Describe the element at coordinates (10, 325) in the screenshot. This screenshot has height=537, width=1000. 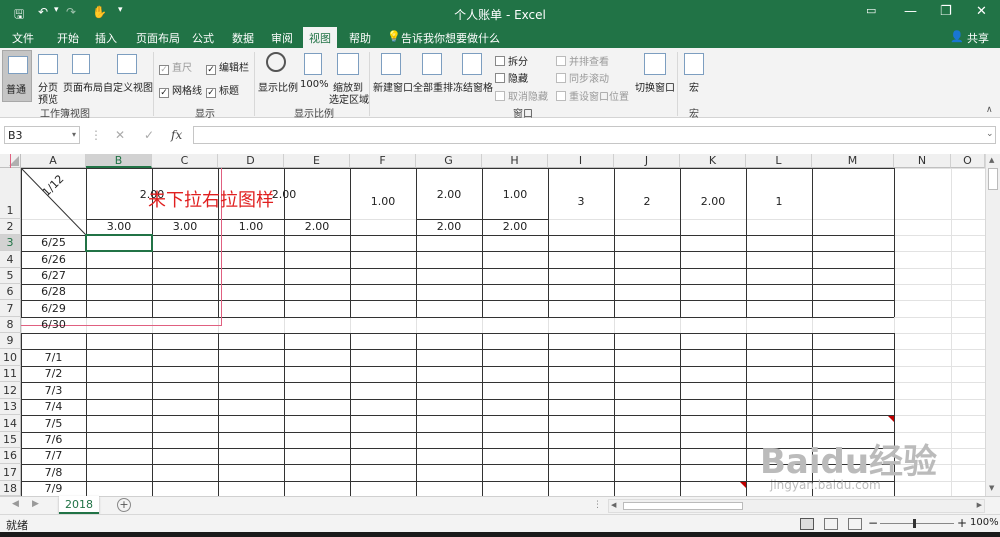
I see `row-header-8: 8` at that location.